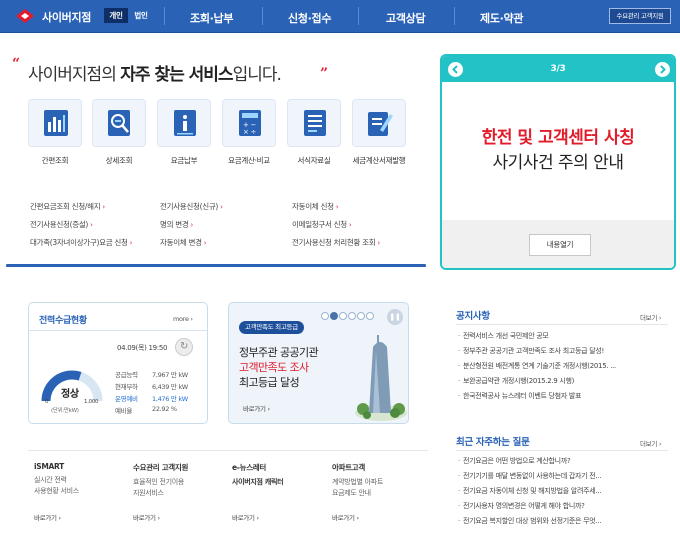 The image size is (680, 536). I want to click on next-arrow-icon, so click(662, 69).